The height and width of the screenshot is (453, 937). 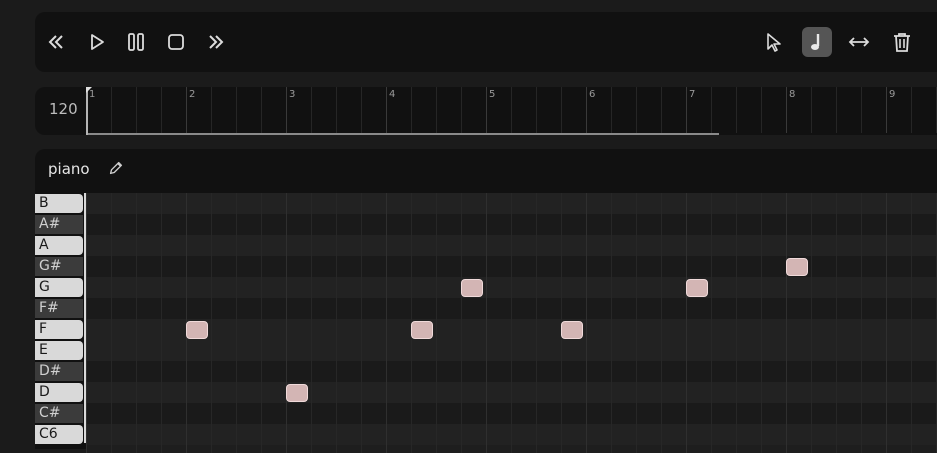 I want to click on edit-track-name-button, so click(x=116, y=168).